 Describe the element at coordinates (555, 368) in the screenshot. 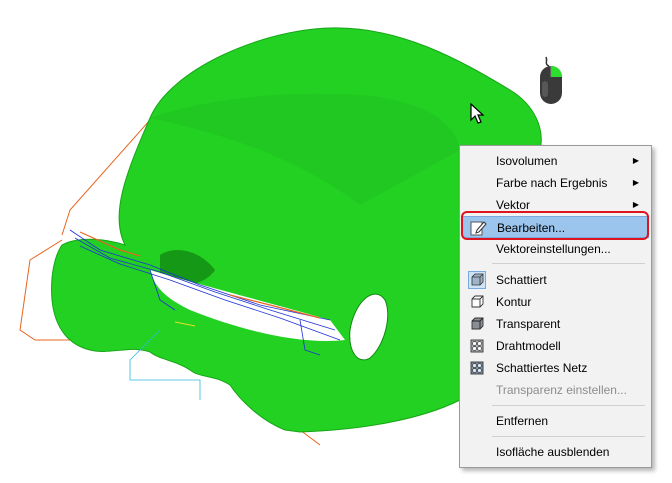

I see `menu-item-schattiertes-netz: Schattiertes Netz` at that location.